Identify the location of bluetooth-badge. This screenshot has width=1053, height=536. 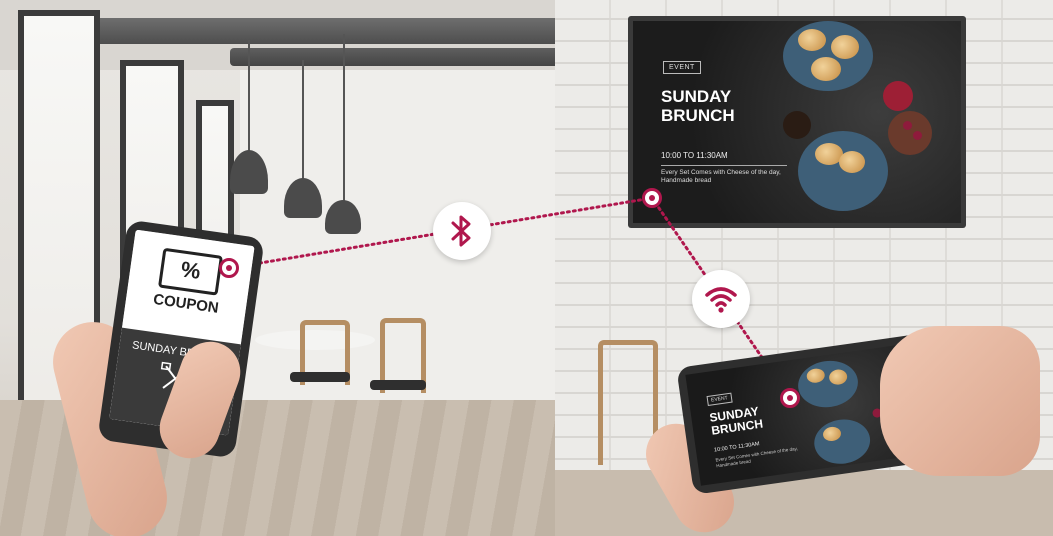
(462, 231).